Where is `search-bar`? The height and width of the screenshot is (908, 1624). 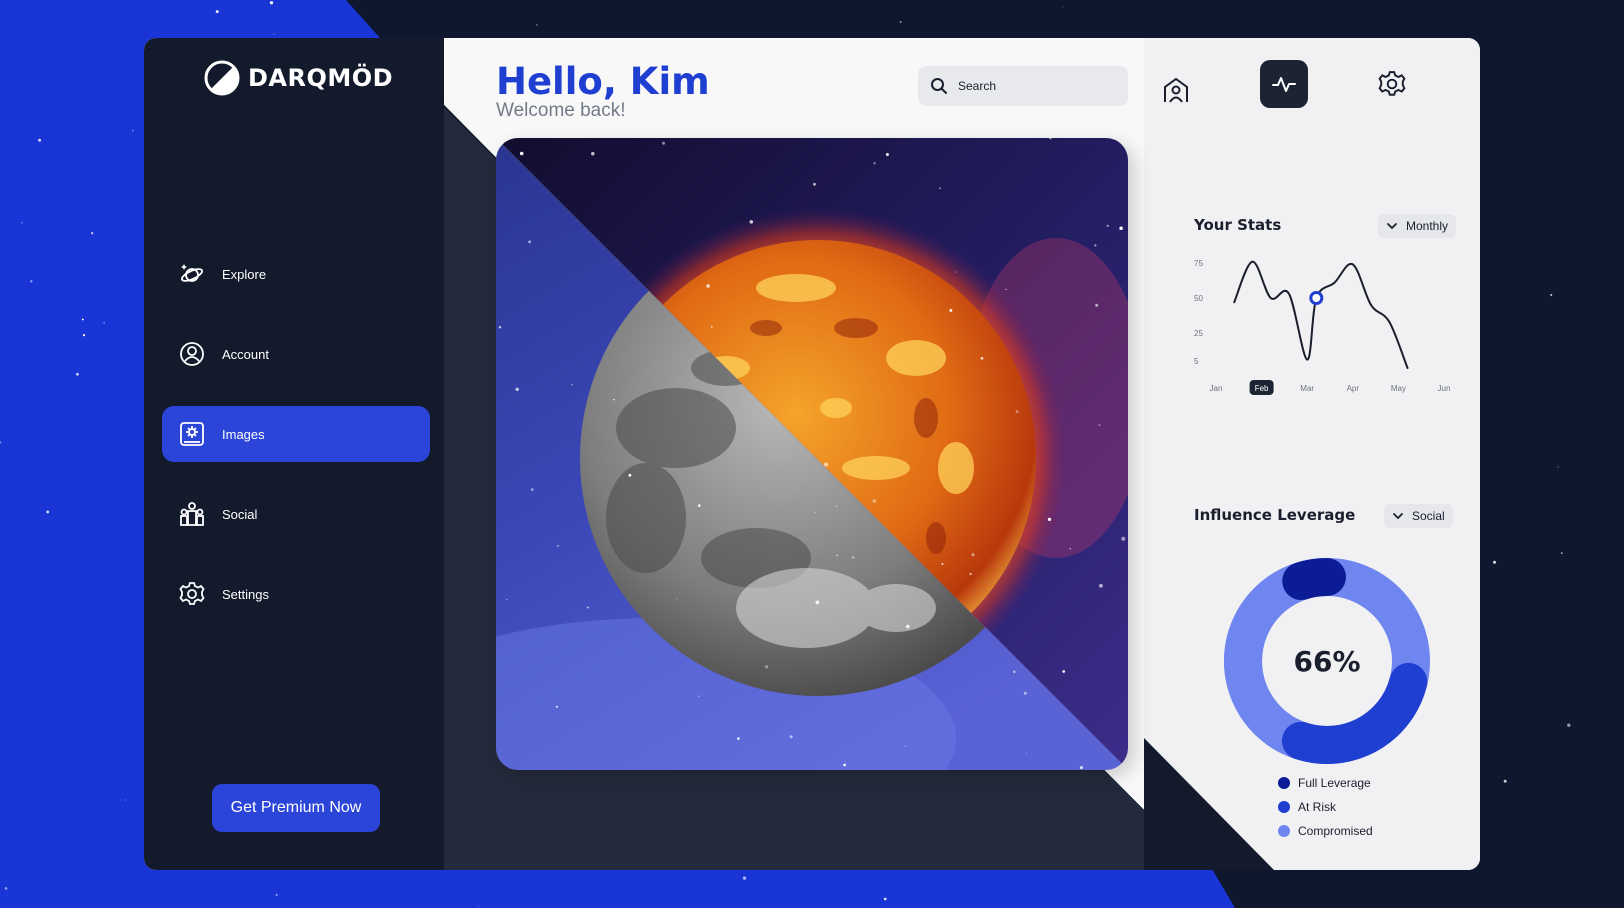
search-bar is located at coordinates (1023, 86).